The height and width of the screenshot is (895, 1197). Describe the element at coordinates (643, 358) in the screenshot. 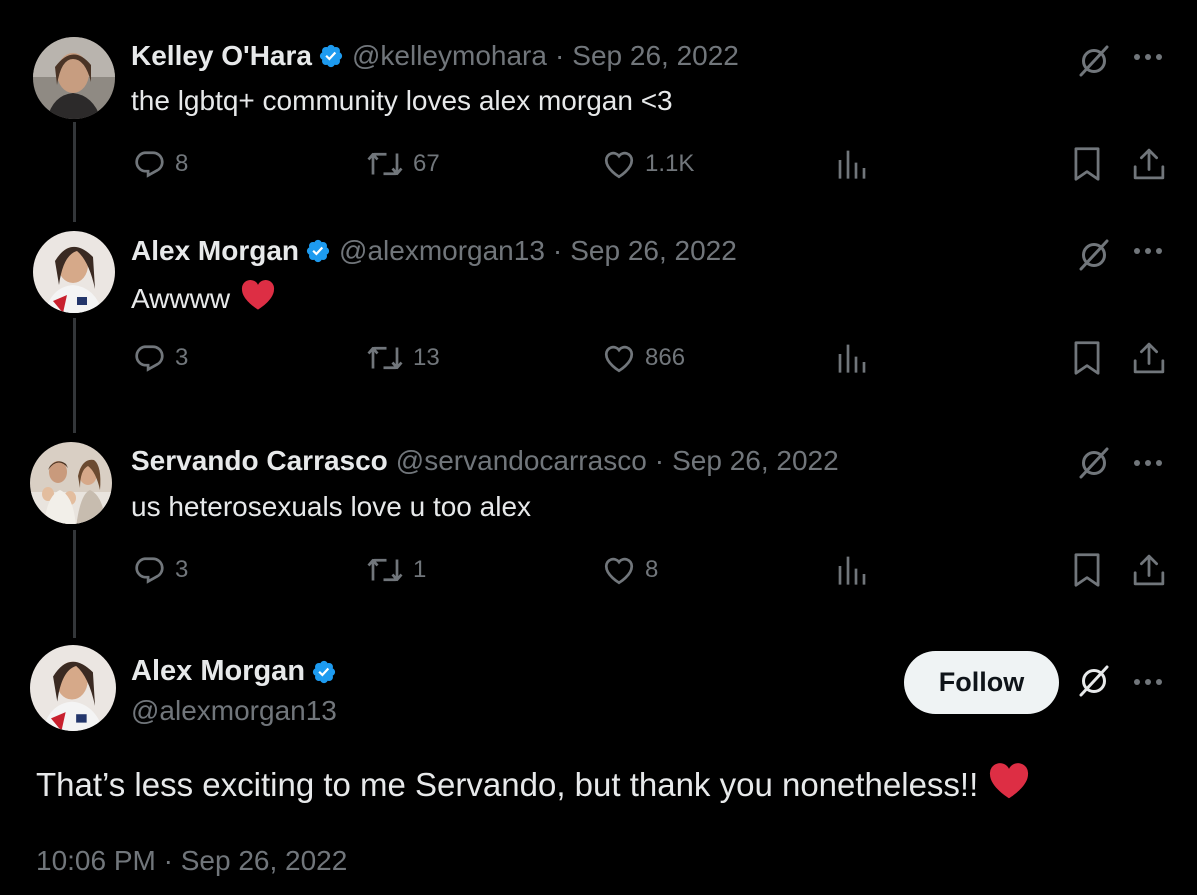

I see `like-button: 866` at that location.